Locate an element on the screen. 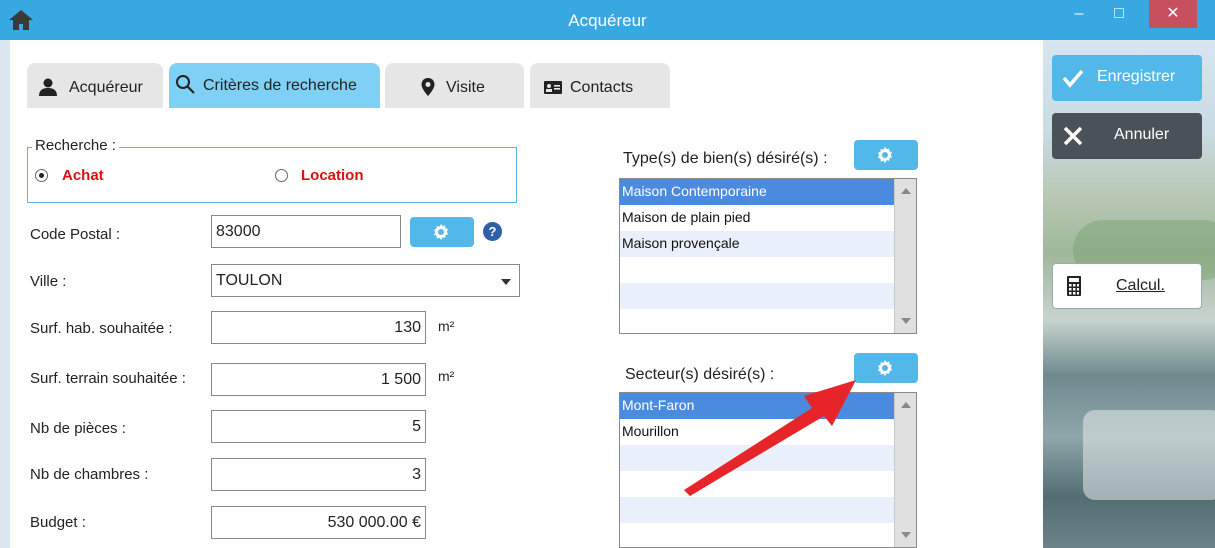 Image resolution: width=1215 pixels, height=548 pixels. maximize-button: □ is located at coordinates (1119, 14).